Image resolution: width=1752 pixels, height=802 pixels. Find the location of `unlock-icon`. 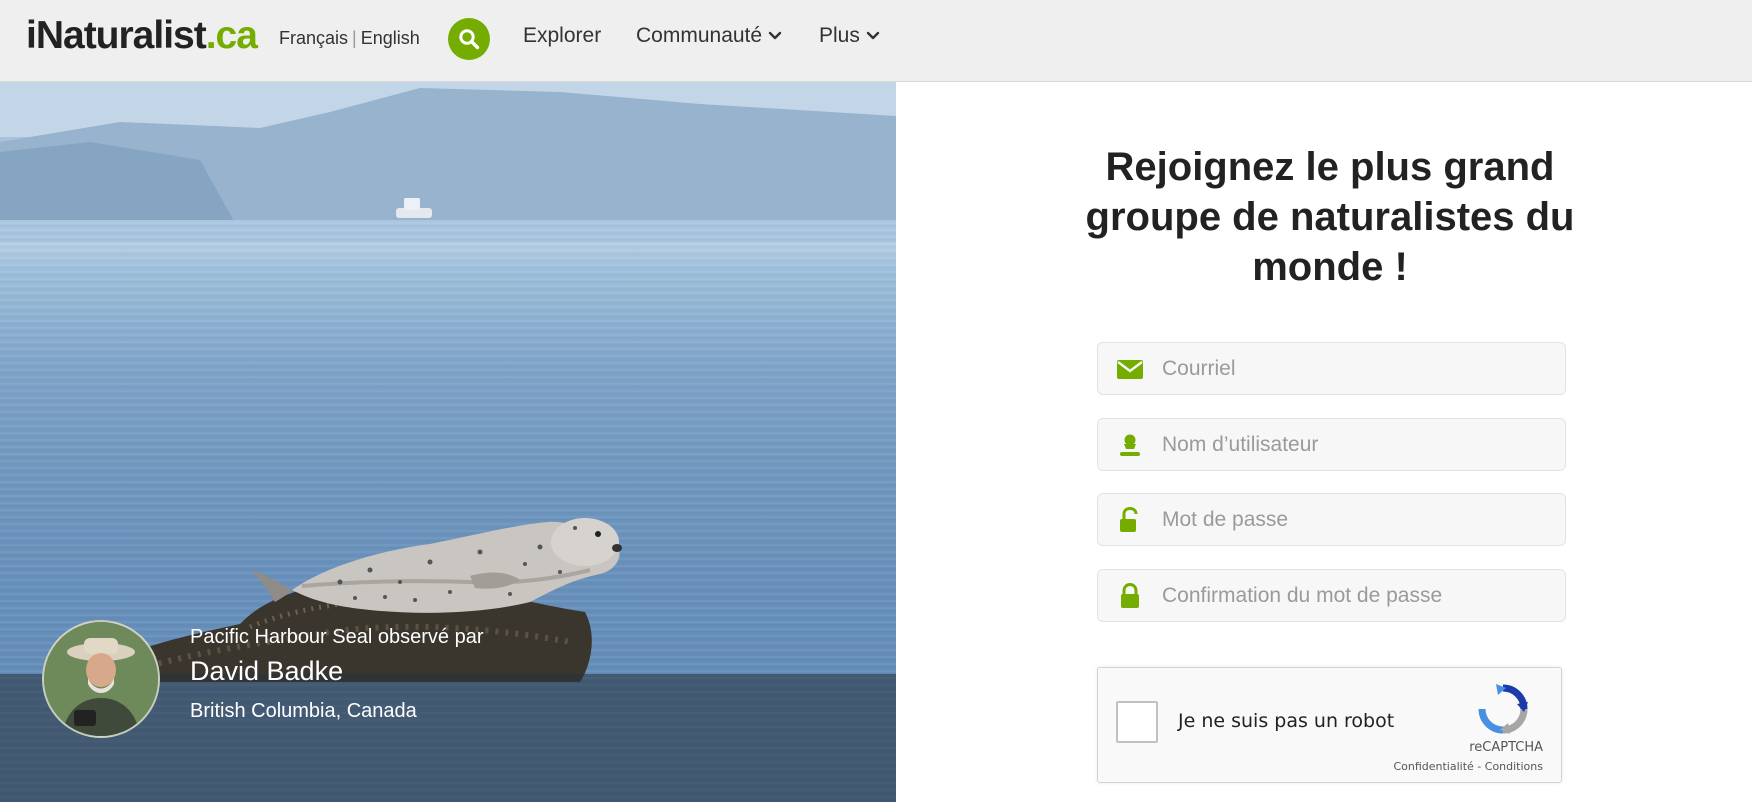

unlock-icon is located at coordinates (1129, 519).